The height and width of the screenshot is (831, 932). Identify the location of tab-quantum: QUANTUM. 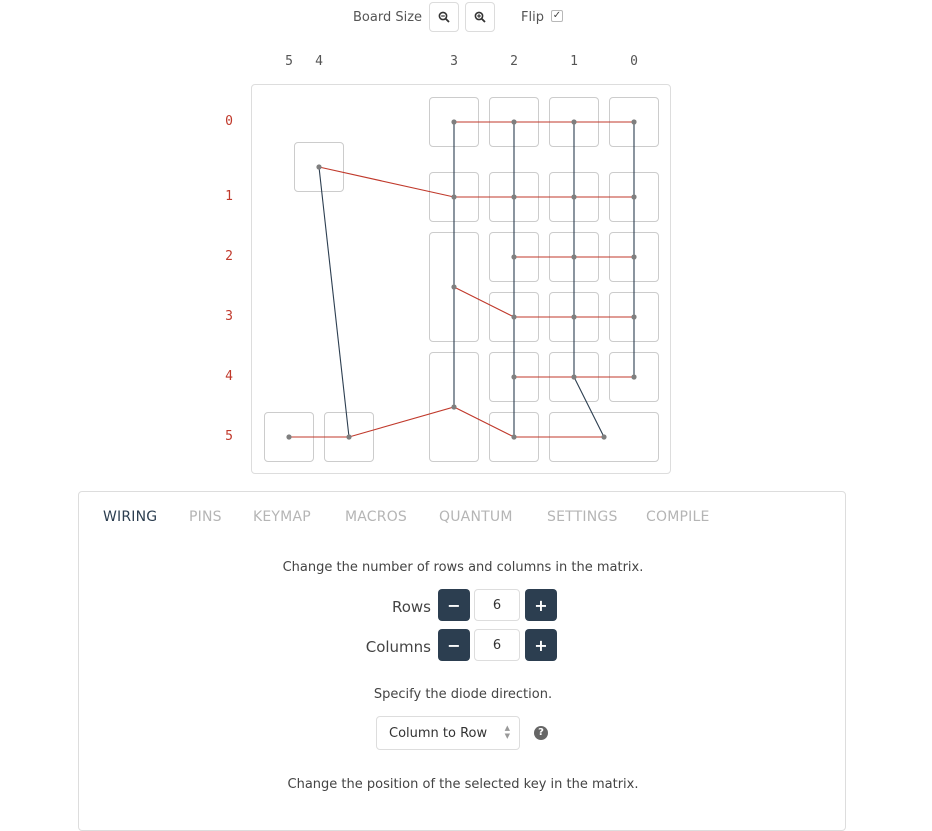
(476, 517).